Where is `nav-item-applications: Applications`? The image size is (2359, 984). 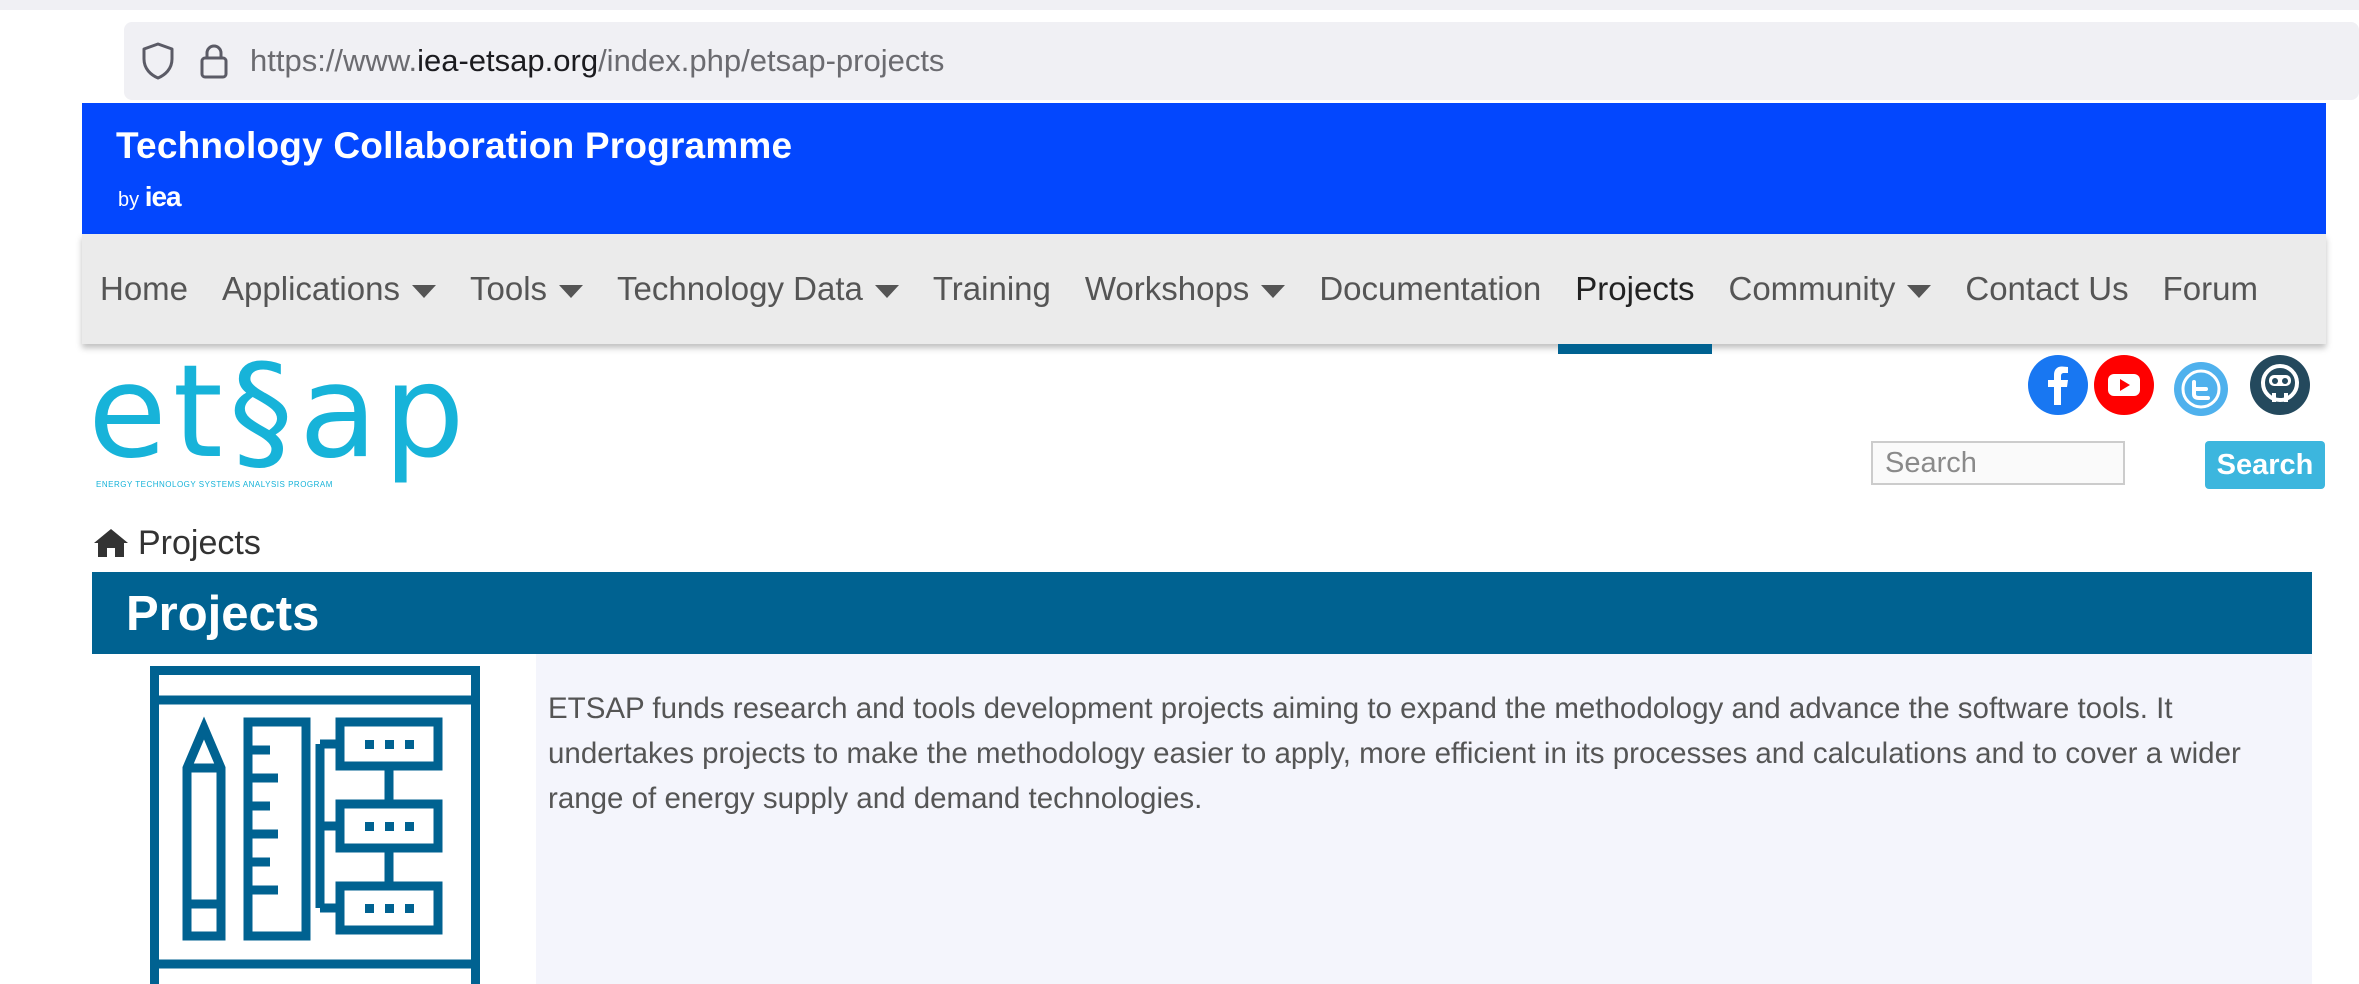 nav-item-applications: Applications is located at coordinates (329, 289).